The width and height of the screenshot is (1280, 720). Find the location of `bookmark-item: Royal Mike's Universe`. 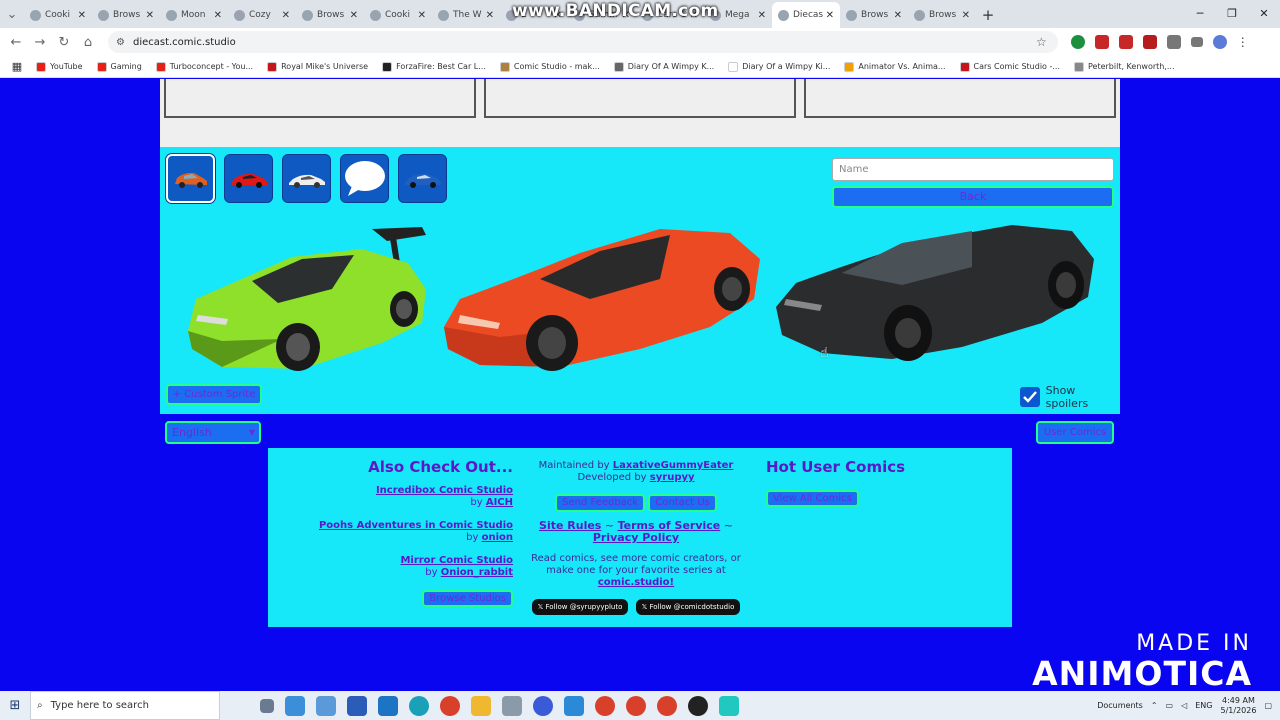

bookmark-item: Royal Mike's Universe is located at coordinates (317, 66).